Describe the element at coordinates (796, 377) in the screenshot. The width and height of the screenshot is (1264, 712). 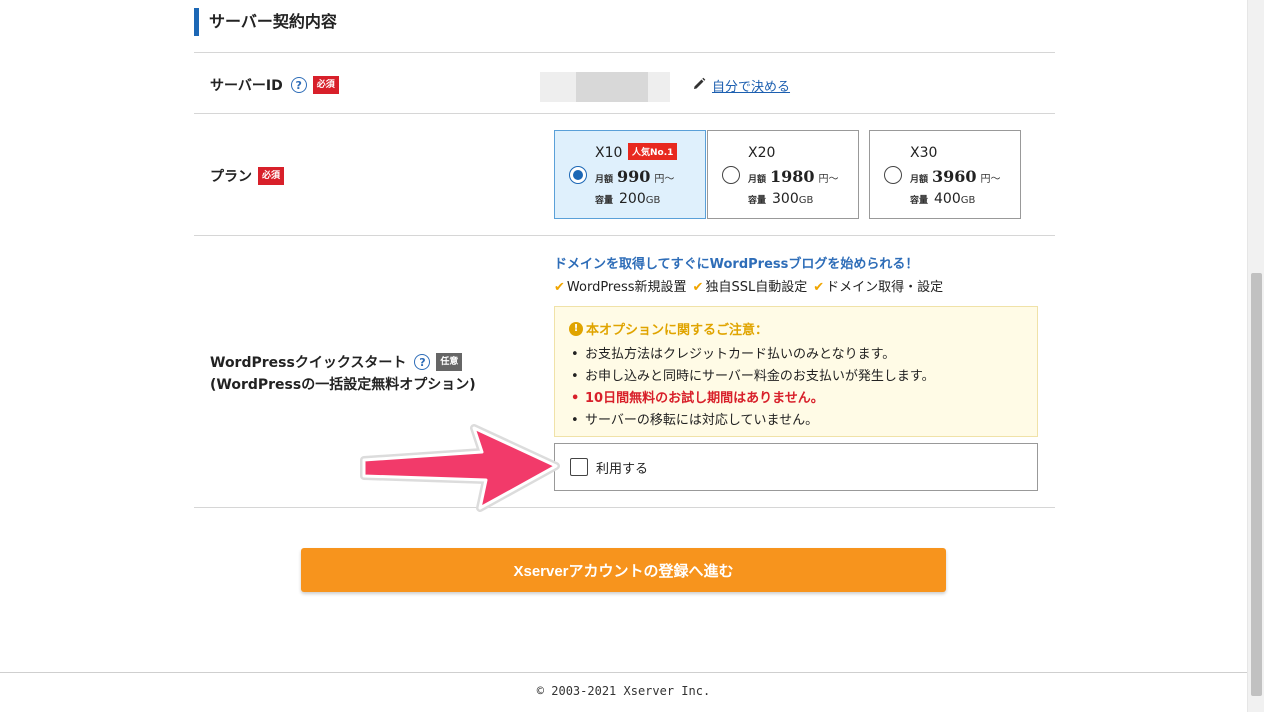
I see `notice-item: お申し込みと同時にサーバー料金のお支払いが発生します。` at that location.